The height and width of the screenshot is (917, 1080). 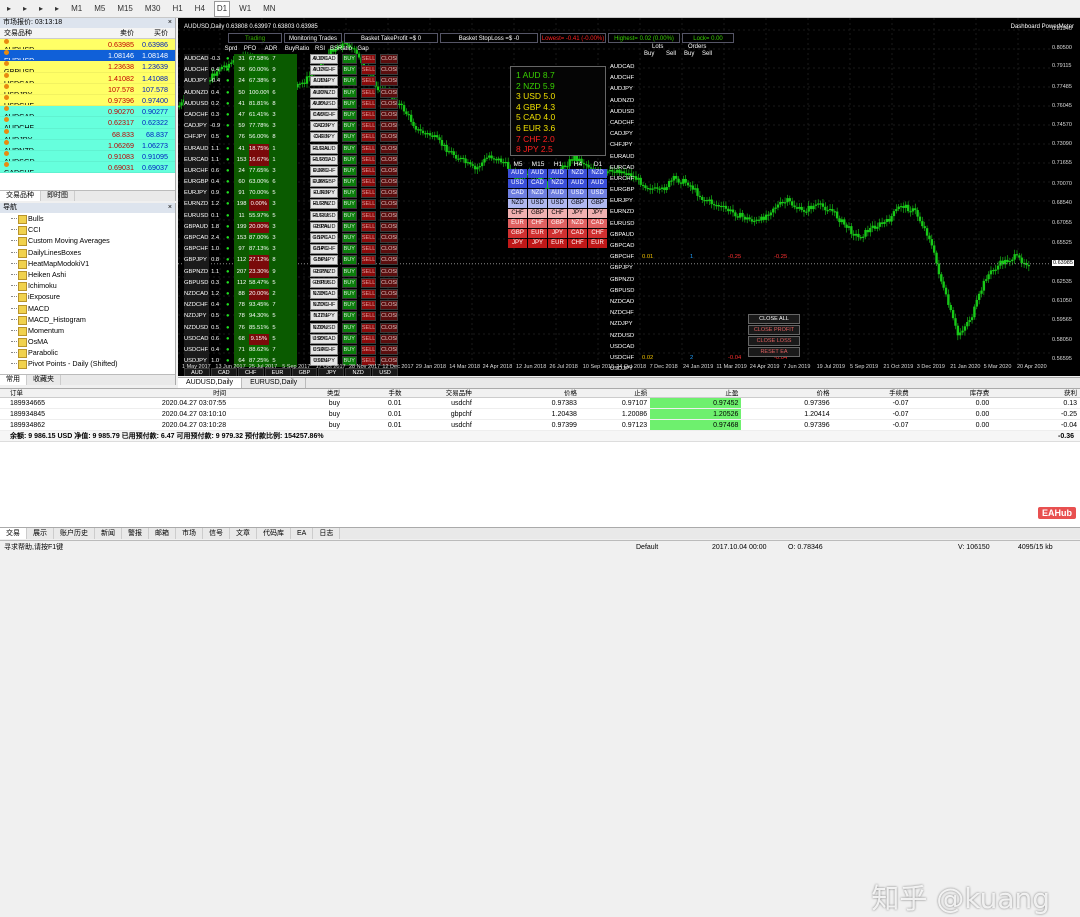 What do you see at coordinates (87, 134) in the screenshot?
I see `market-watch-row: AUDJPY 68.833 68.837` at bounding box center [87, 134].